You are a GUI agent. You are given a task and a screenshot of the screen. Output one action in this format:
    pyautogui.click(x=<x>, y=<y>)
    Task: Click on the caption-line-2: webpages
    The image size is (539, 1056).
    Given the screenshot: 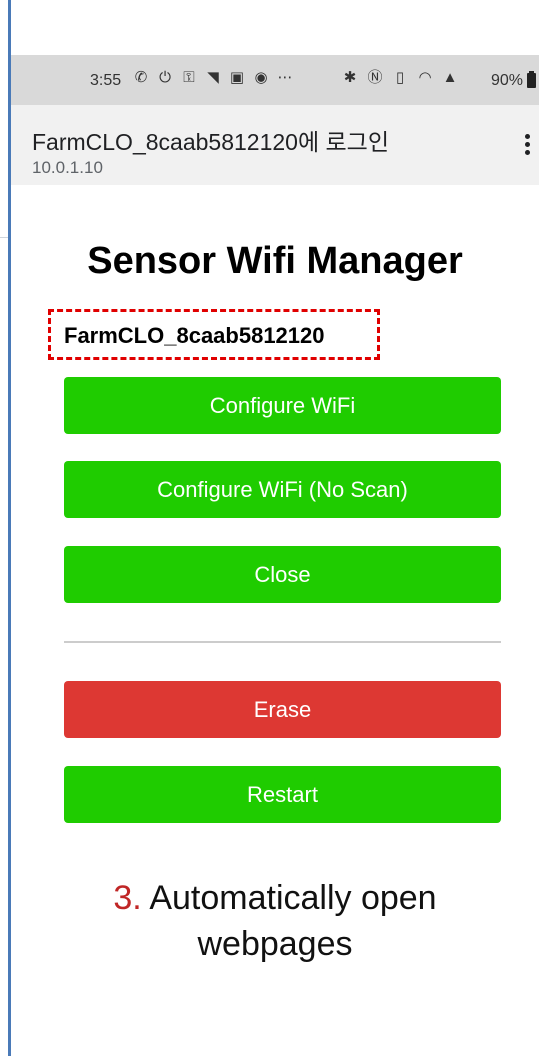 What is the action you would take?
    pyautogui.click(x=275, y=944)
    